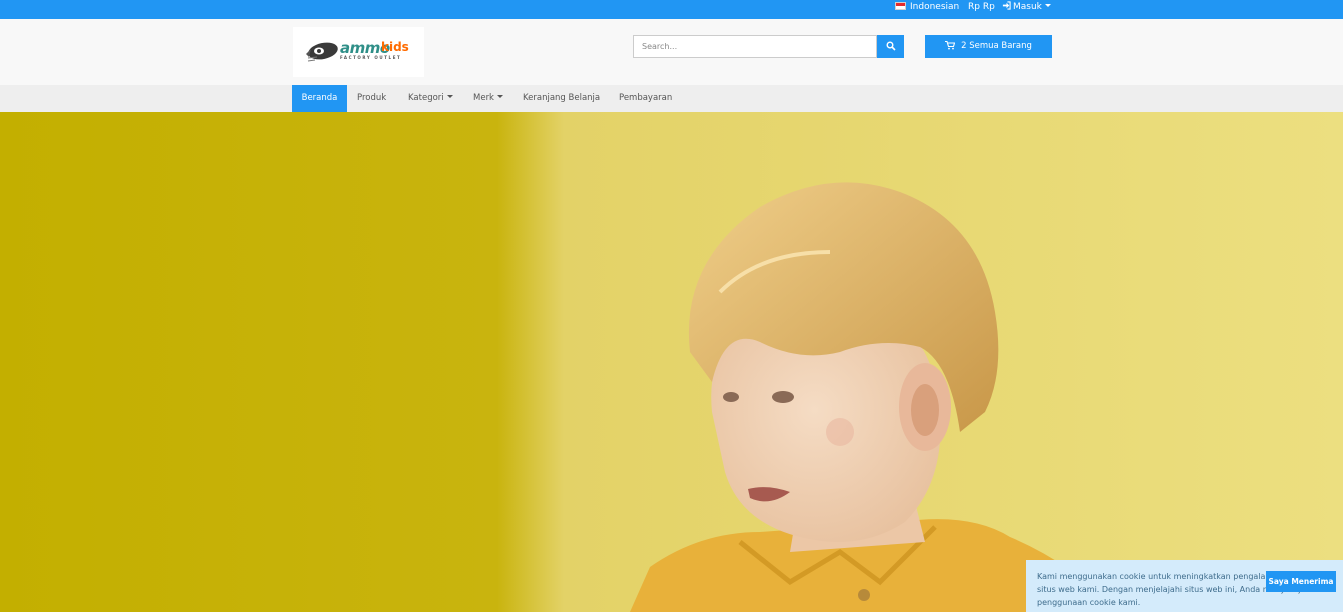 Image resolution: width=1343 pixels, height=612 pixels. I want to click on search-button, so click(890, 46).